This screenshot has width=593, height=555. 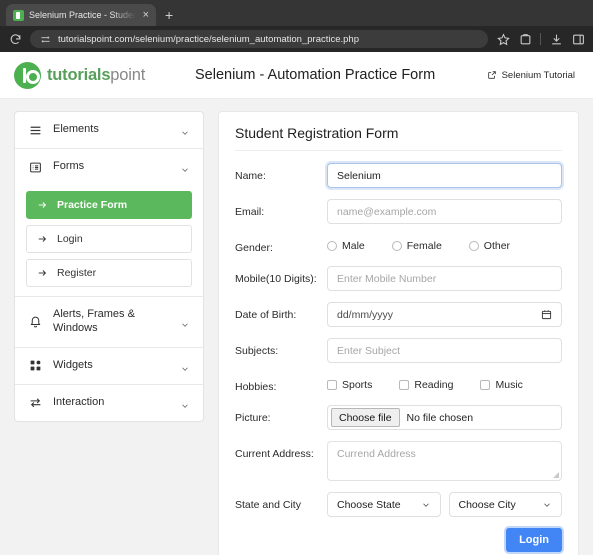 What do you see at coordinates (266, 315) in the screenshot?
I see `dob-label: Date of Birth:` at bounding box center [266, 315].